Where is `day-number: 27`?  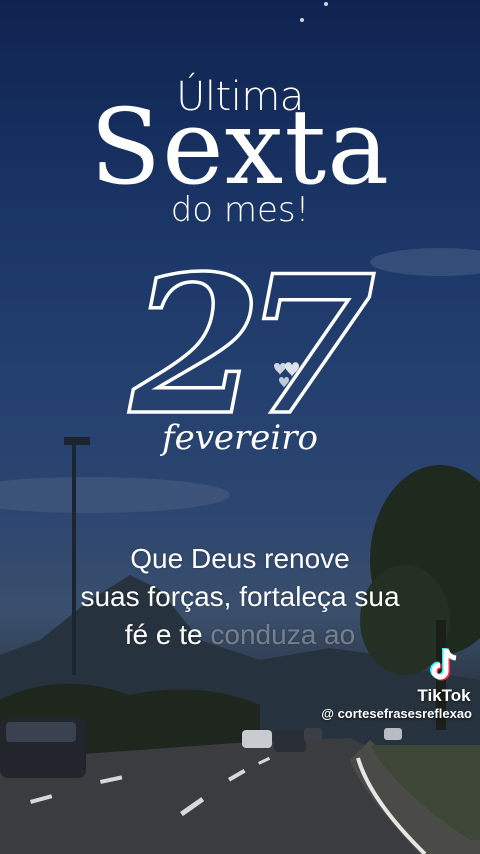 day-number: 27 is located at coordinates (251, 347).